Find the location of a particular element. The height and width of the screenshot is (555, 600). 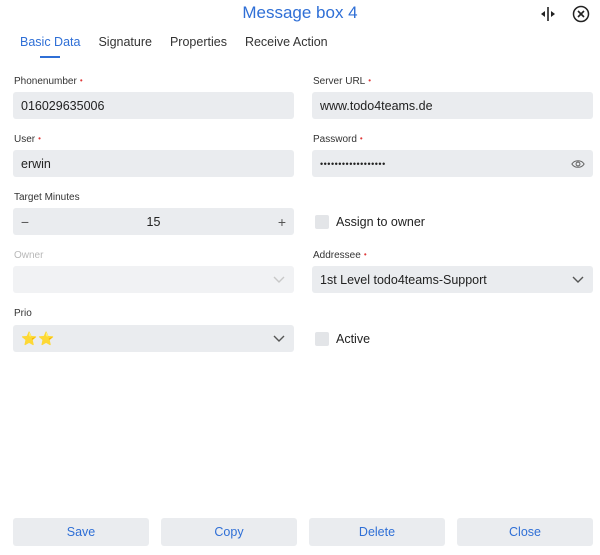

assign-to-owner-label: Assign to owner is located at coordinates (380, 222).